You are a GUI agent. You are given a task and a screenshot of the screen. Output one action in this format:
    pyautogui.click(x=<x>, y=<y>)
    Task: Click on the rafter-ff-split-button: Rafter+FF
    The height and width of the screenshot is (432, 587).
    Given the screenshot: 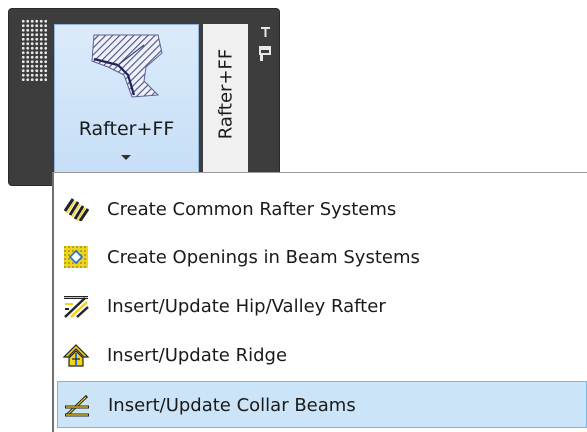 What is the action you would take?
    pyautogui.click(x=126, y=105)
    